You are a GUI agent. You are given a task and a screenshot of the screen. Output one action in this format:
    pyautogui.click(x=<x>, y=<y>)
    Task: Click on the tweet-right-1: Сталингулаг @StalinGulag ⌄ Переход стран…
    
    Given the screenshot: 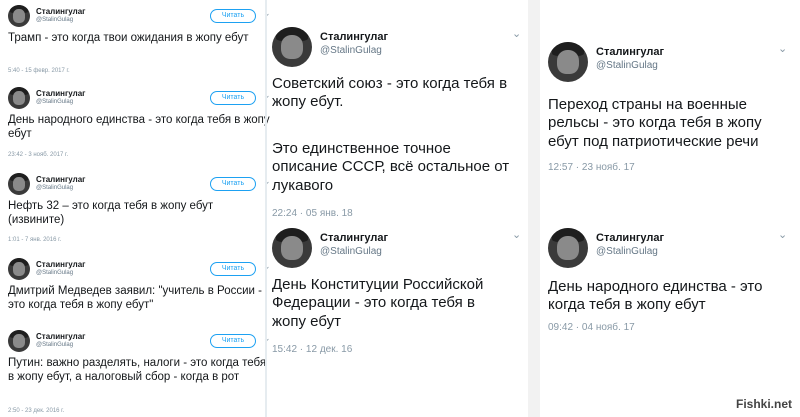 What is the action you would take?
    pyautogui.click(x=670, y=116)
    